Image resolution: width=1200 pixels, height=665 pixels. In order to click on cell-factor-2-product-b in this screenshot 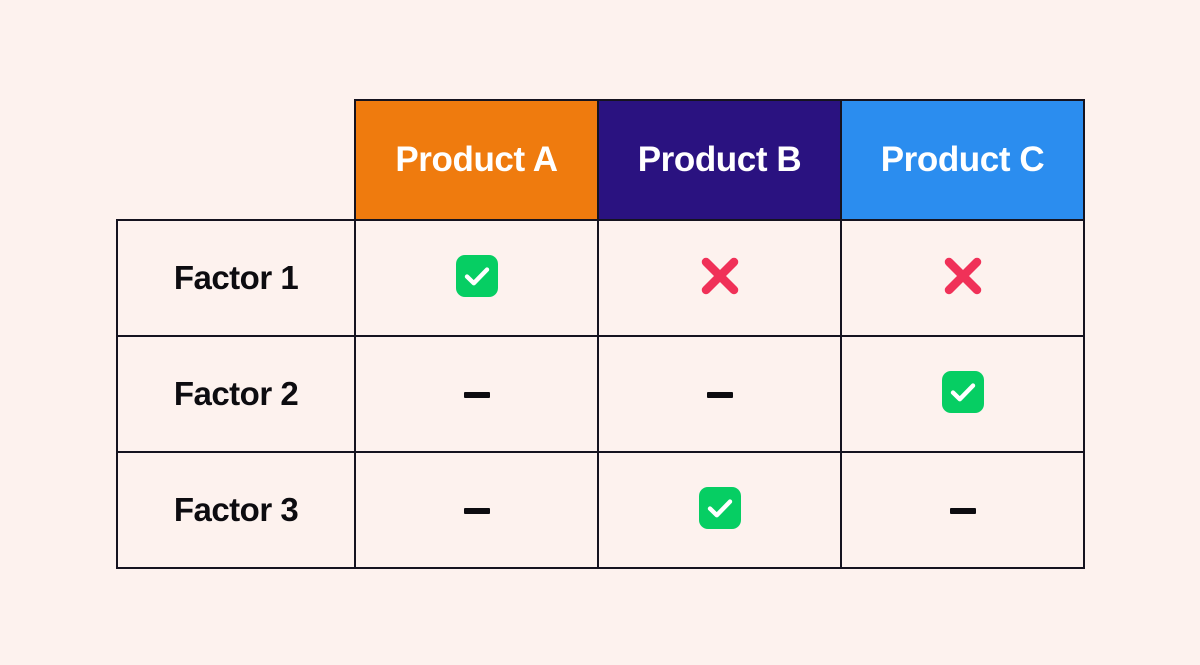, I will do `click(719, 394)`.